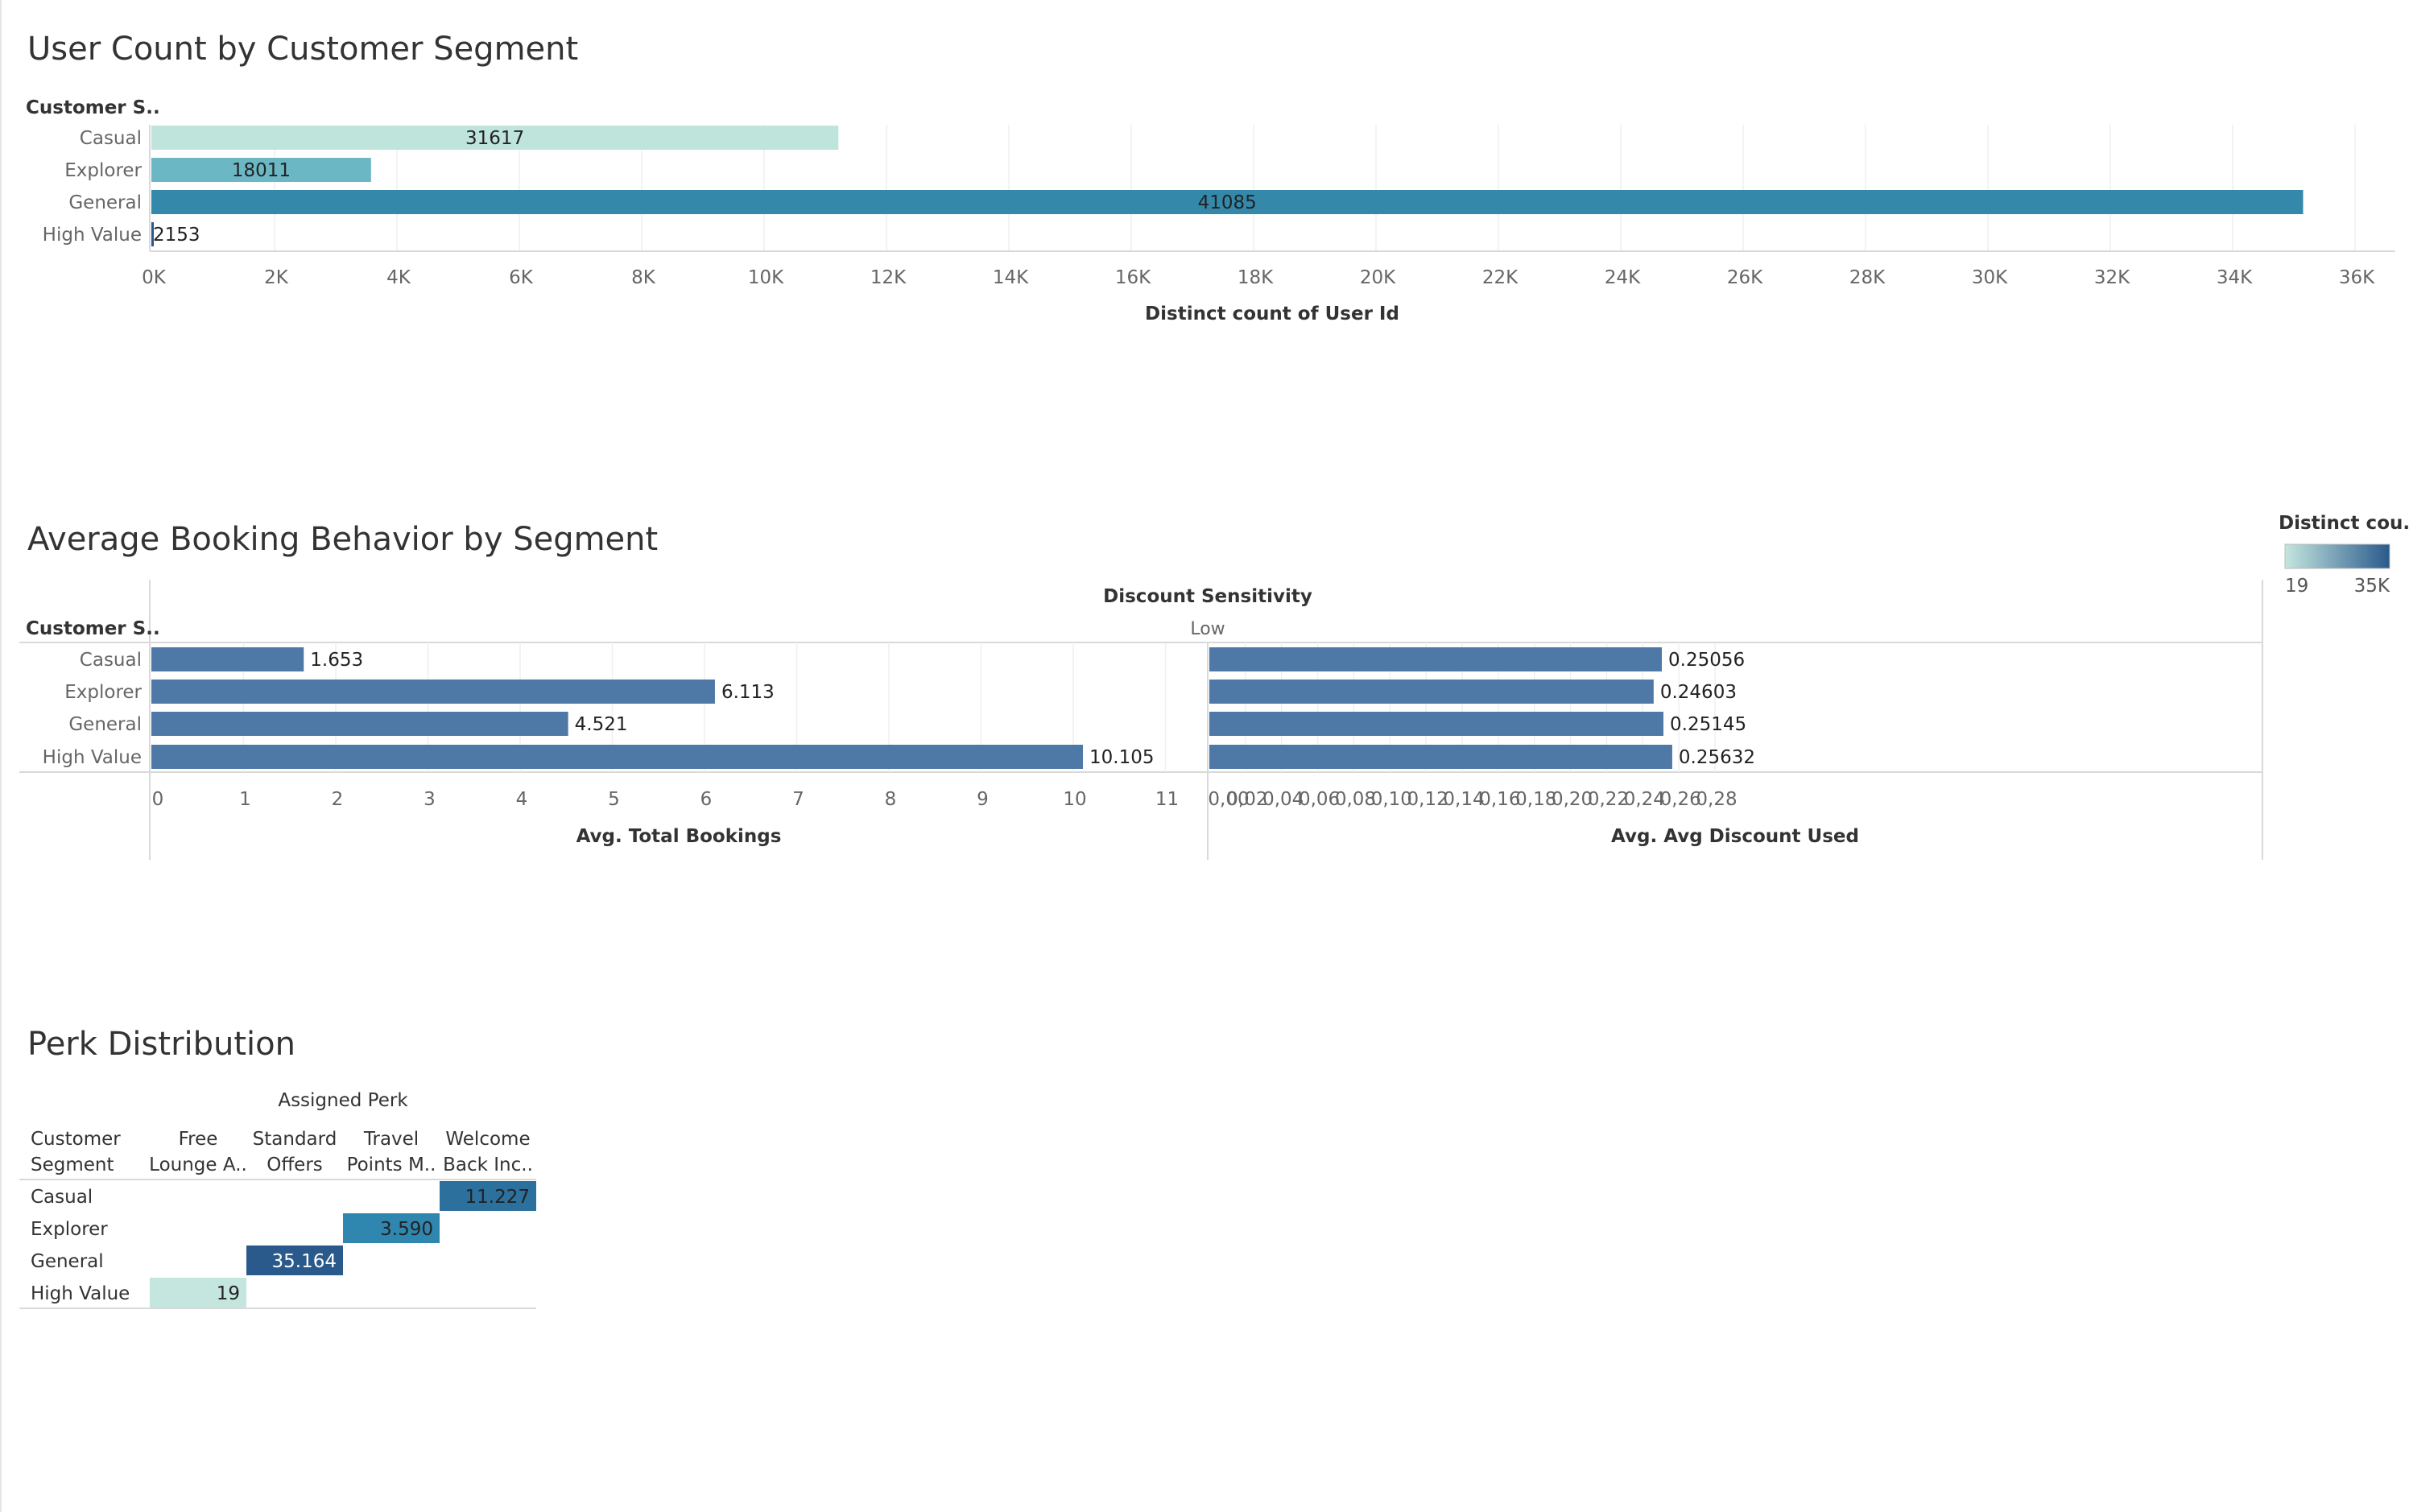 The image size is (2409, 1512). Describe the element at coordinates (1535, 799) in the screenshot. I see `chart2-x-tick-label: 0,18` at that location.